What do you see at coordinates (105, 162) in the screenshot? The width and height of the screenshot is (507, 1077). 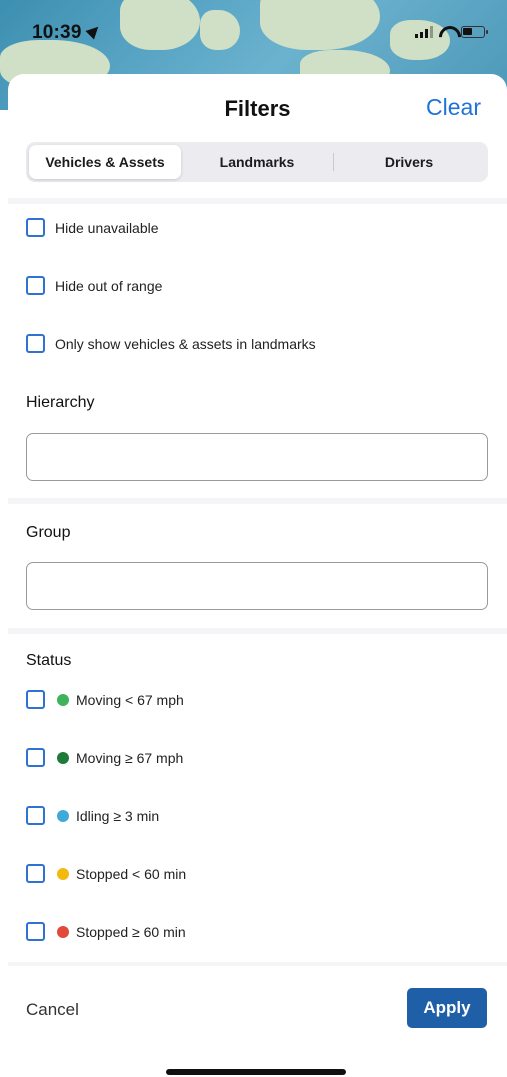 I see `tab-vehicles-assets: Vehicles & Assets` at bounding box center [105, 162].